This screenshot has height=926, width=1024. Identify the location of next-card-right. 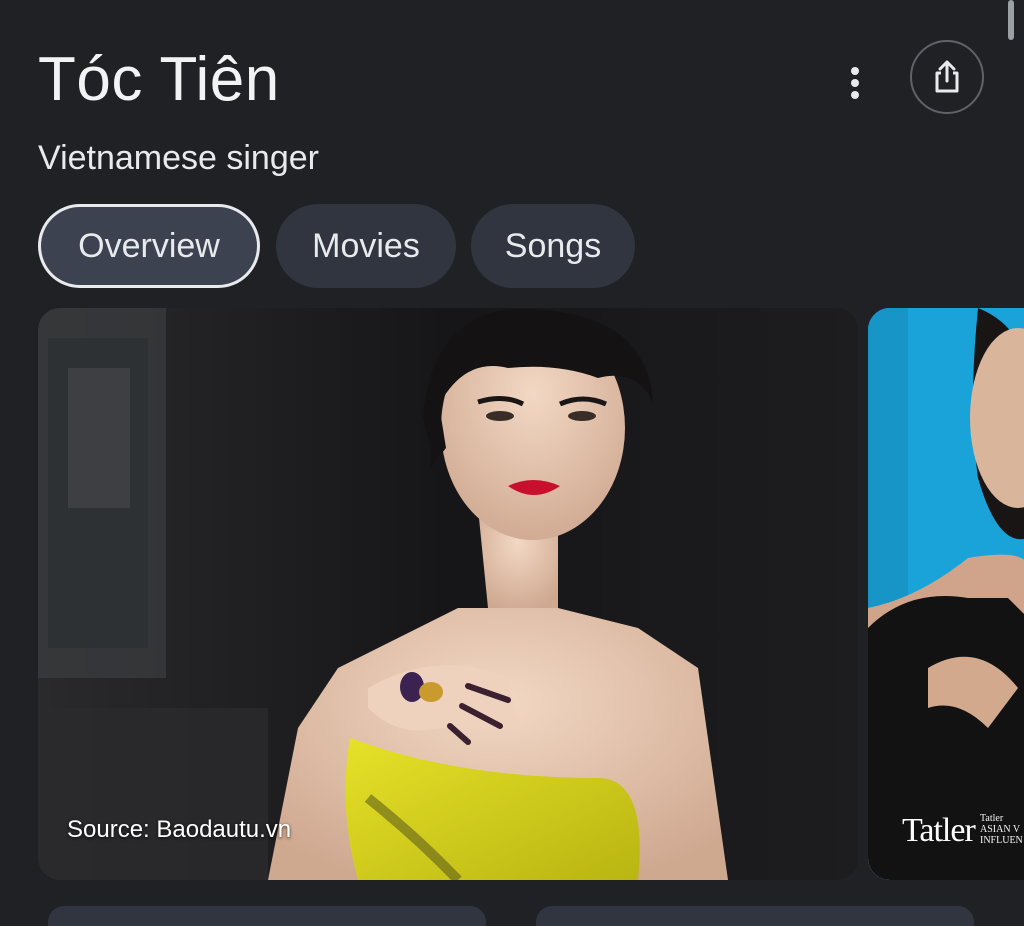
(755, 916).